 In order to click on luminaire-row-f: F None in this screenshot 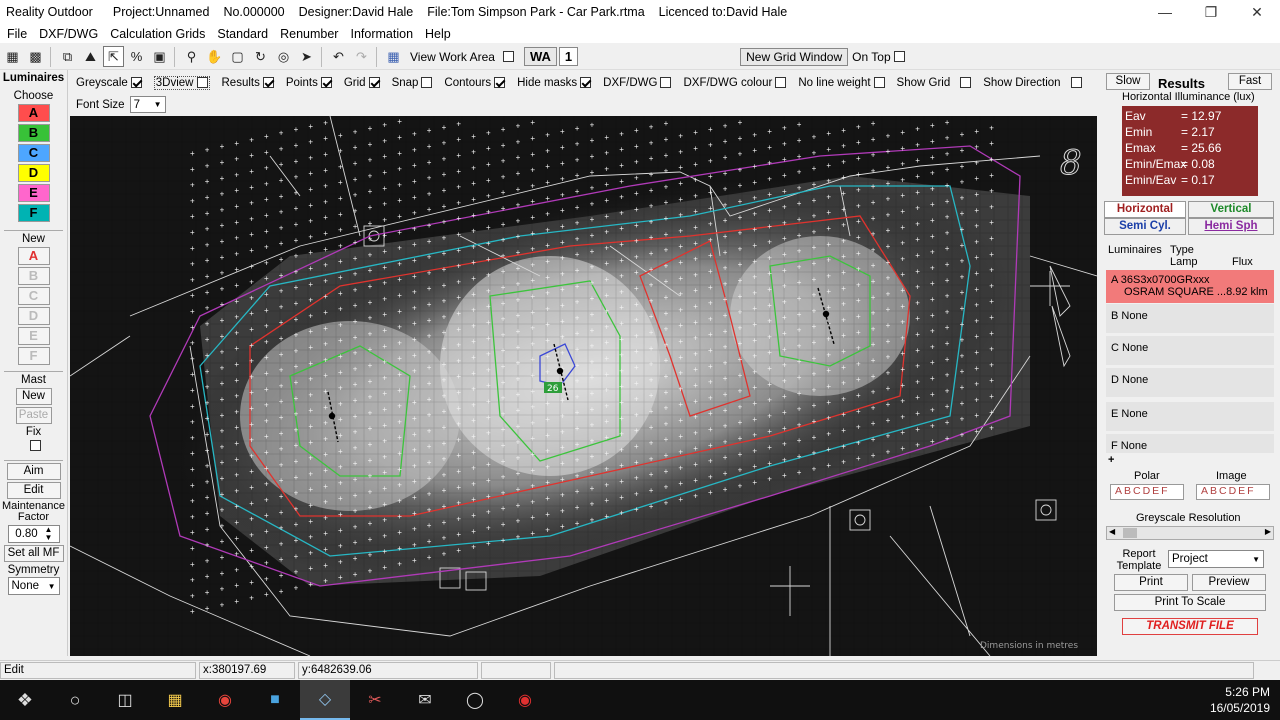, I will do `click(1190, 444)`.